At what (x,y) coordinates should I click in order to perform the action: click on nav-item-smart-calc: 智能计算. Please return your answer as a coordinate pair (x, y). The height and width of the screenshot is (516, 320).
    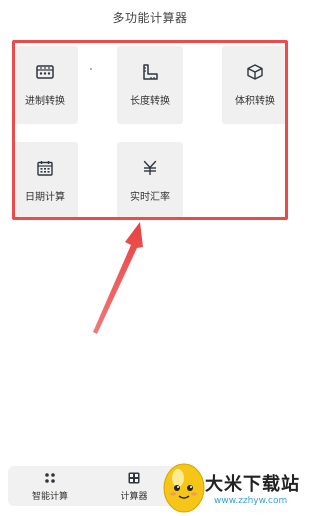
    Looking at the image, I should click on (50, 486).